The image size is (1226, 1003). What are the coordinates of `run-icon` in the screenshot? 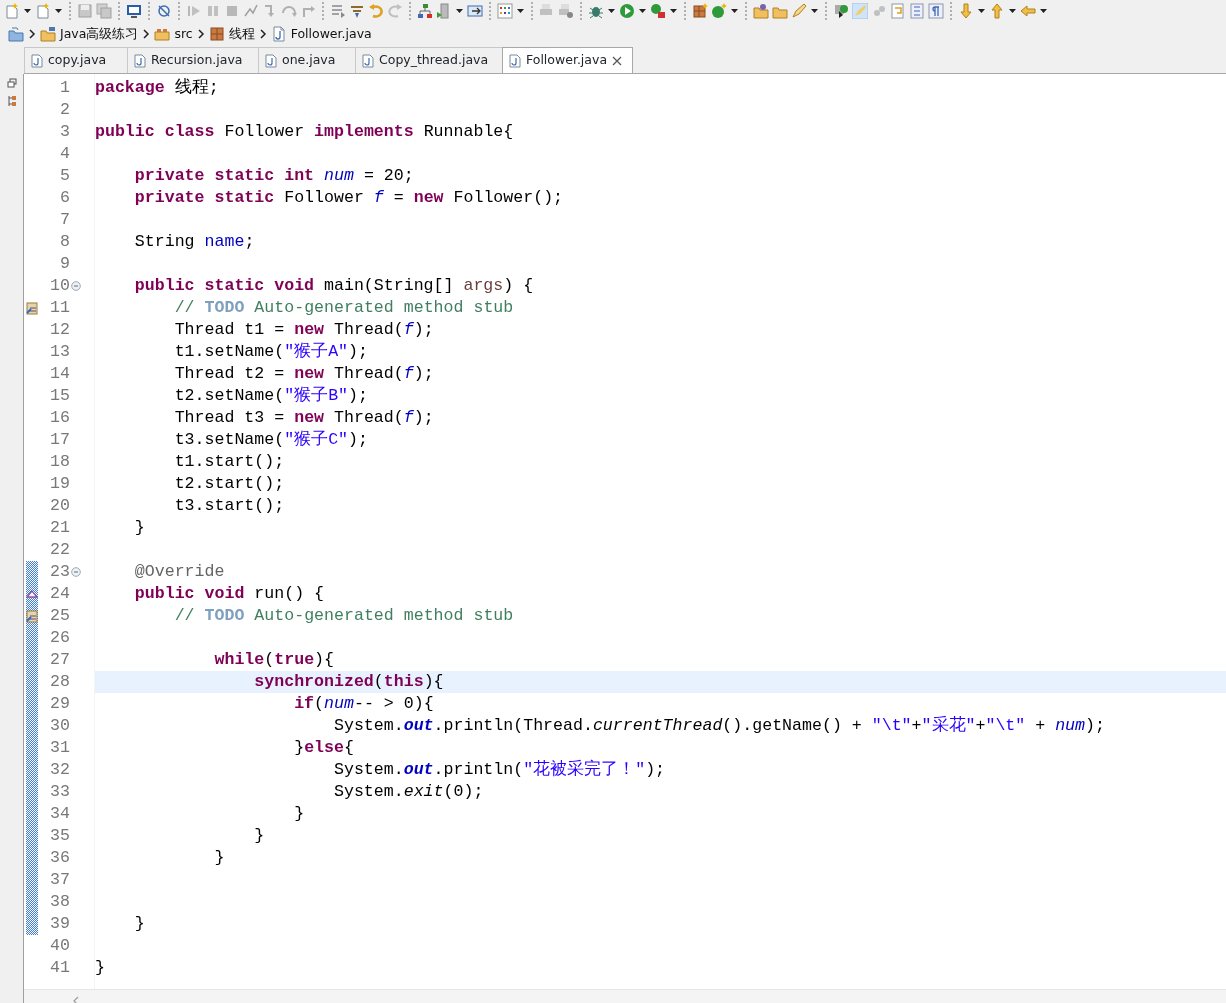 It's located at (627, 11).